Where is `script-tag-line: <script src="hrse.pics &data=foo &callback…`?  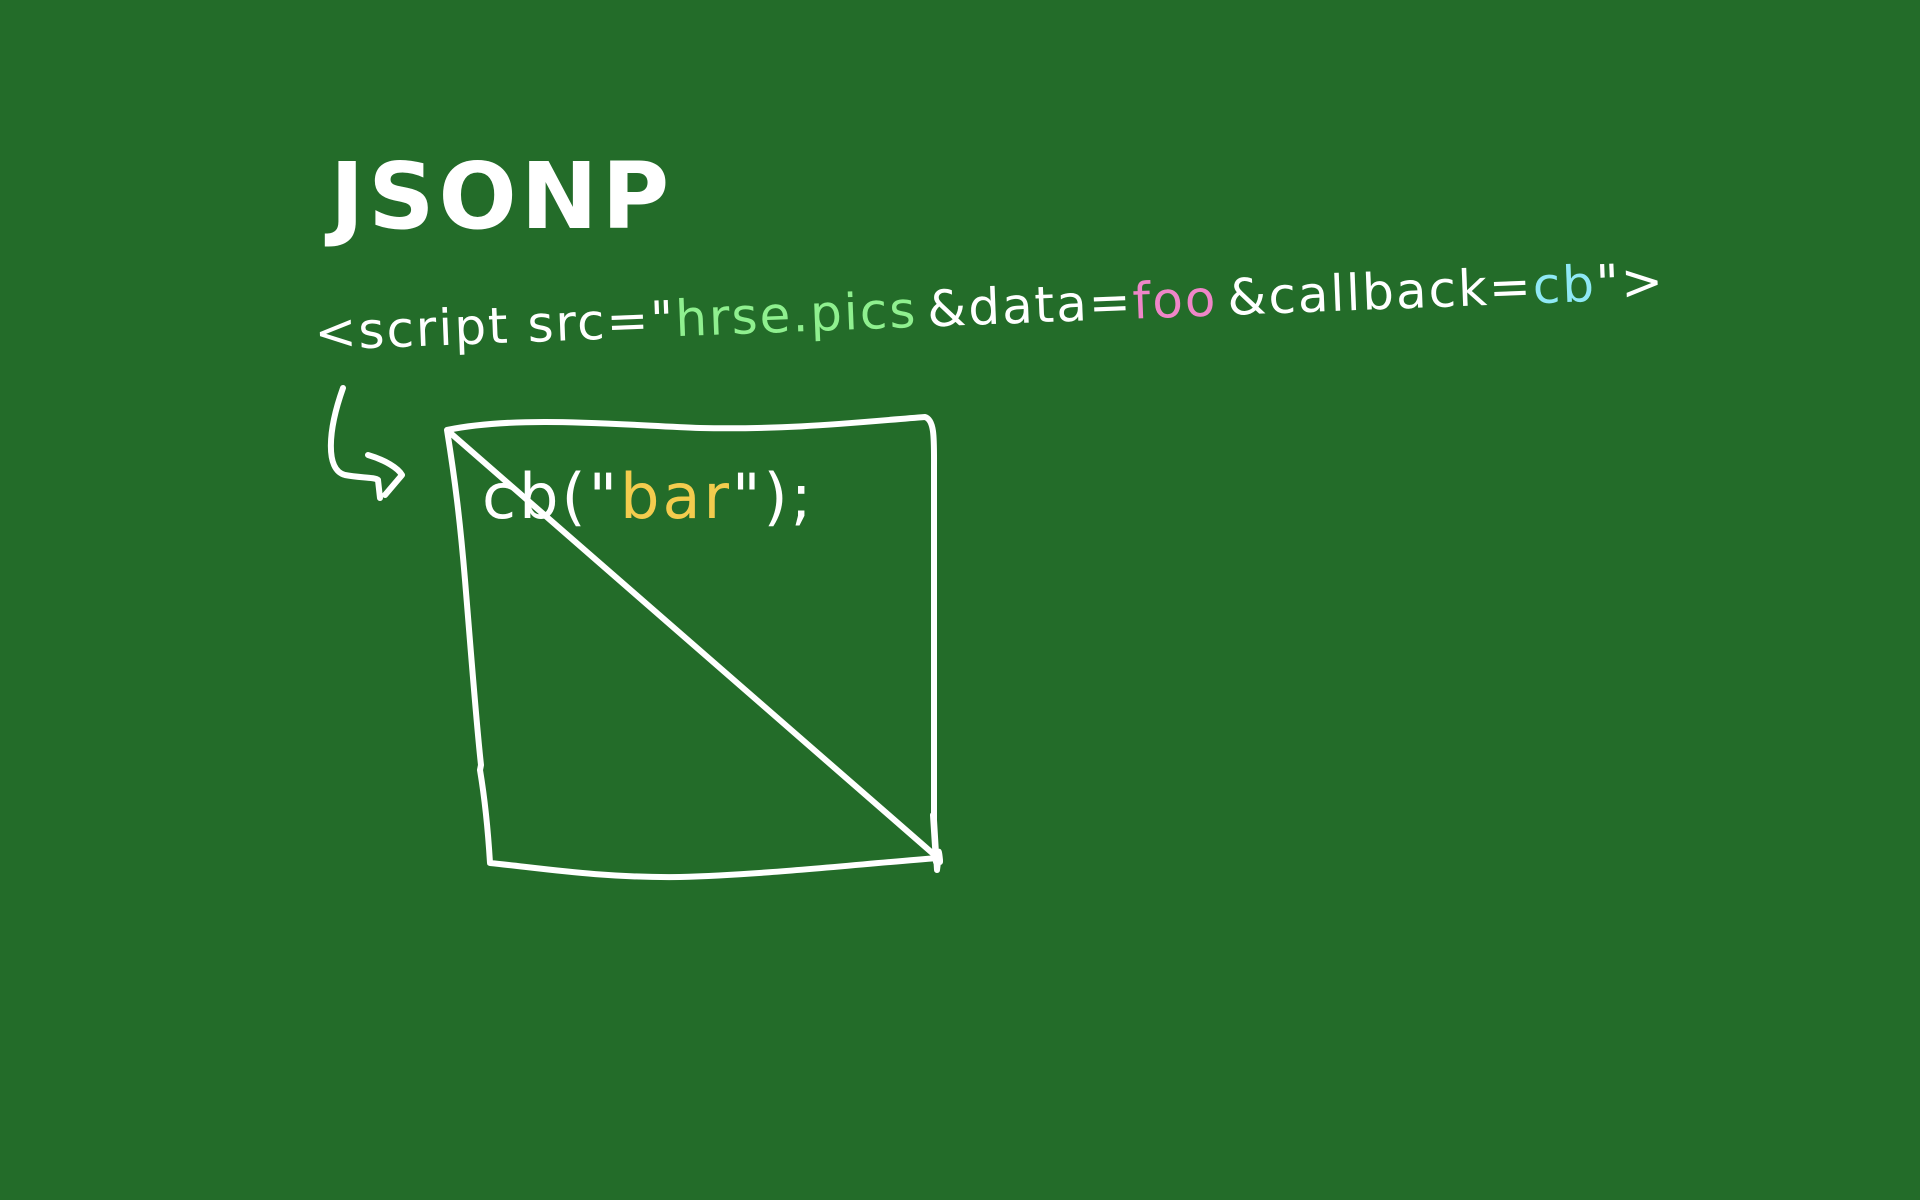 script-tag-line: <script src="hrse.pics &data=foo &callback… is located at coordinates (989, 307).